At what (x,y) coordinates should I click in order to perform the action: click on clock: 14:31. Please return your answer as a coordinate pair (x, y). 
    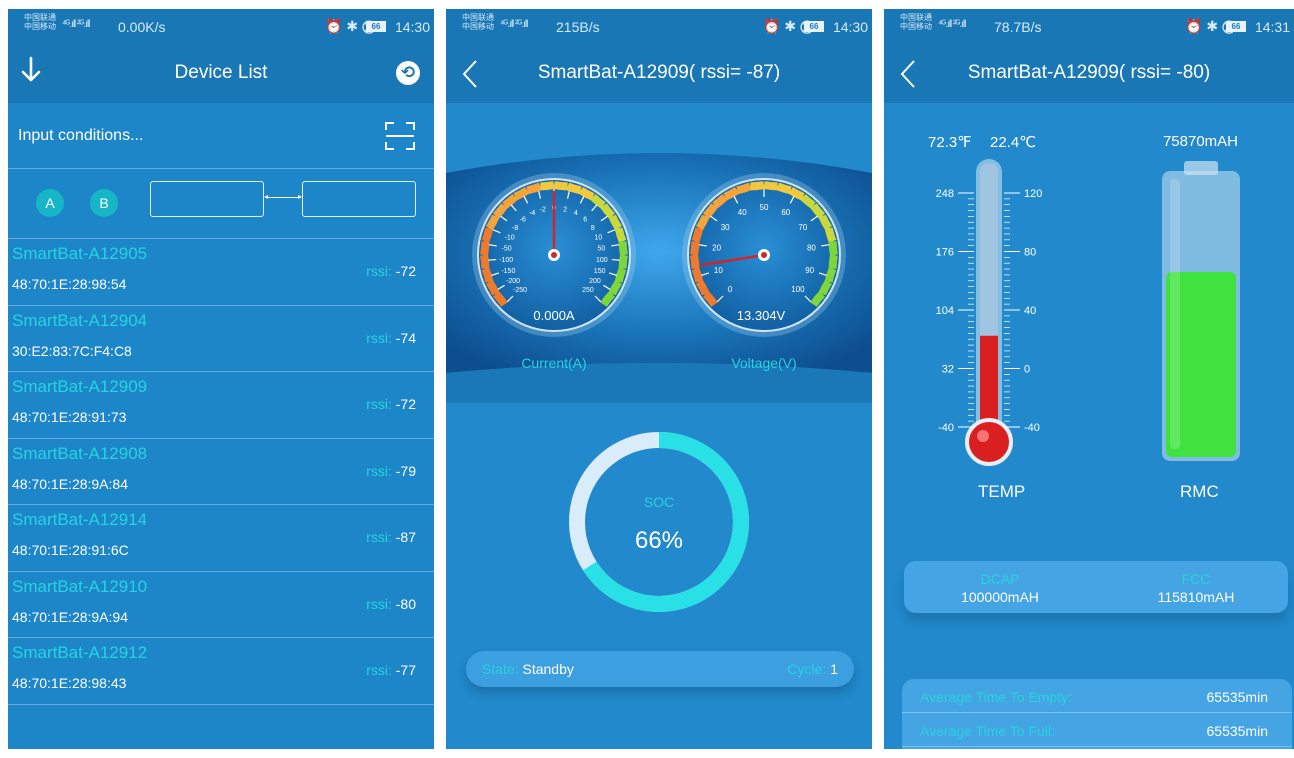
    Looking at the image, I should click on (1272, 27).